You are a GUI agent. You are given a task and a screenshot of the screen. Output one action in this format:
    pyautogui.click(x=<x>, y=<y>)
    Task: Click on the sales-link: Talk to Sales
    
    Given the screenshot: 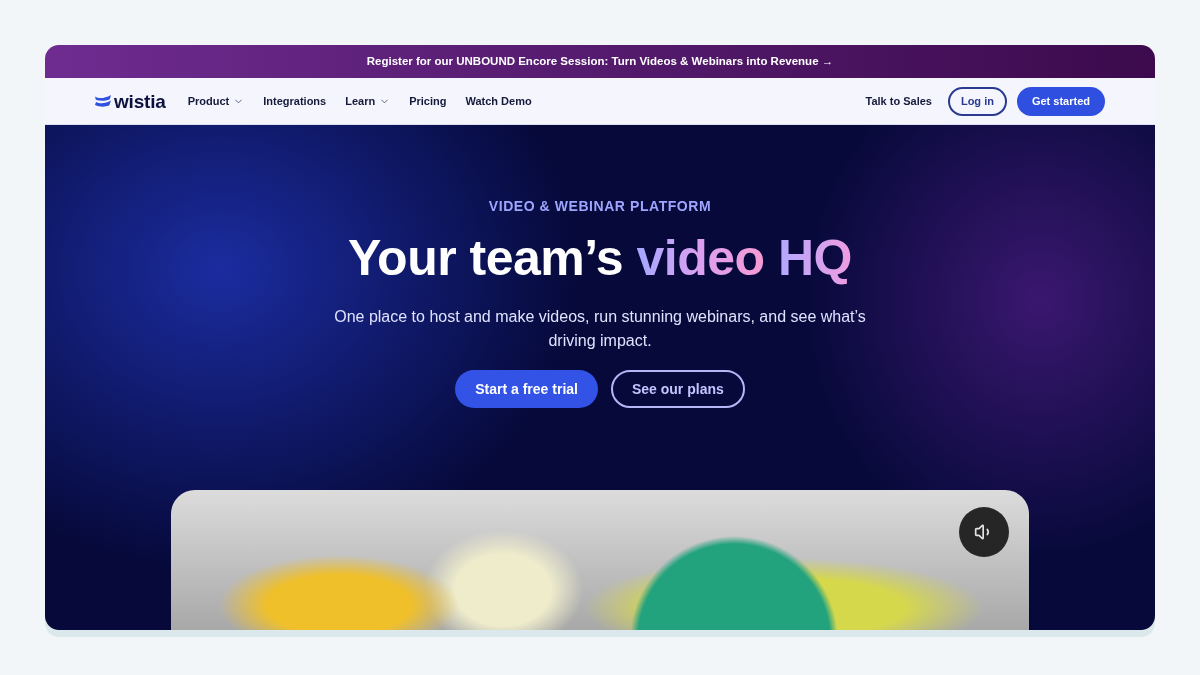 What is the action you would take?
    pyautogui.click(x=898, y=101)
    